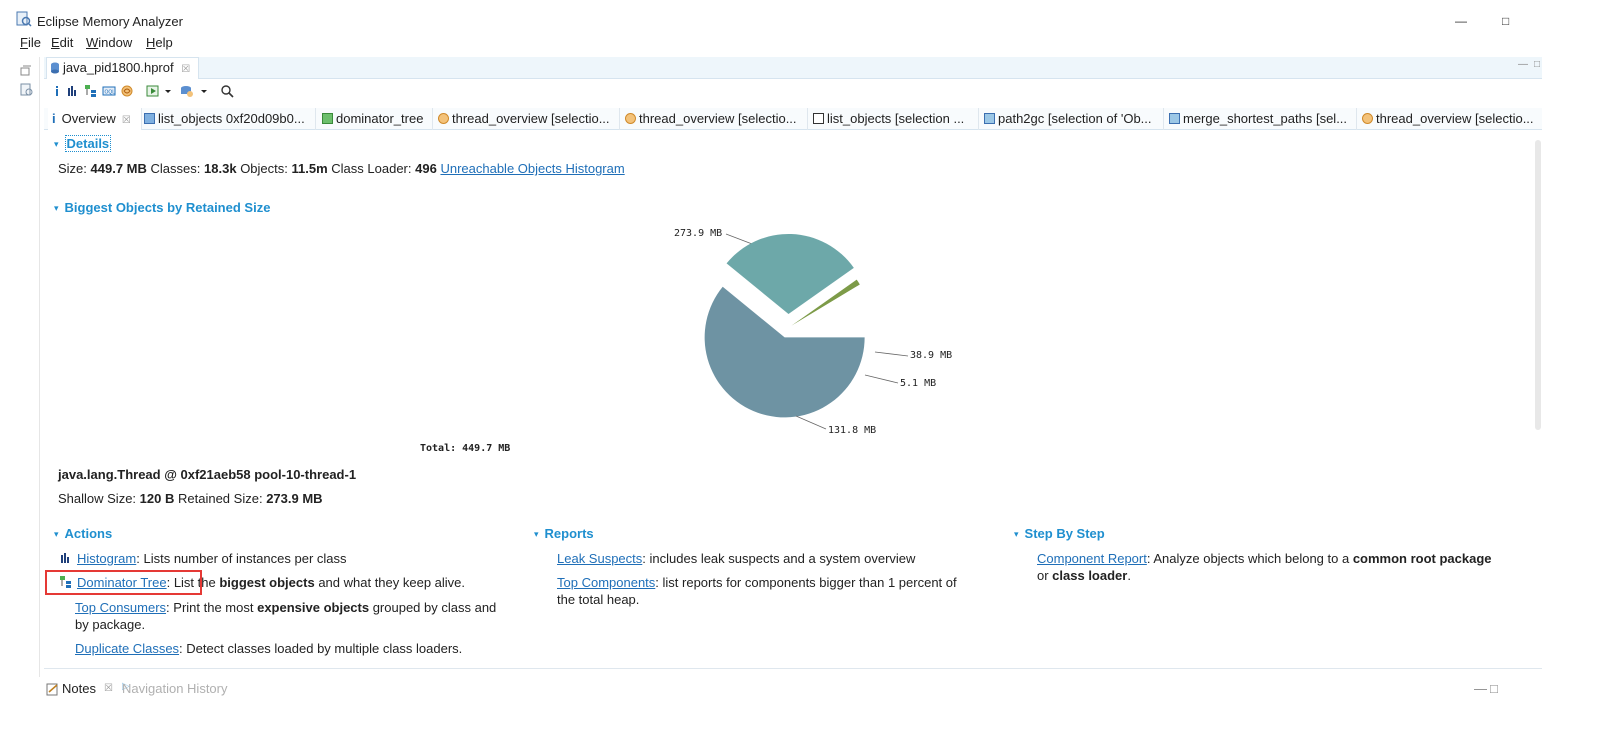  Describe the element at coordinates (159, 42) in the screenshot. I see `menu-help: Help` at that location.